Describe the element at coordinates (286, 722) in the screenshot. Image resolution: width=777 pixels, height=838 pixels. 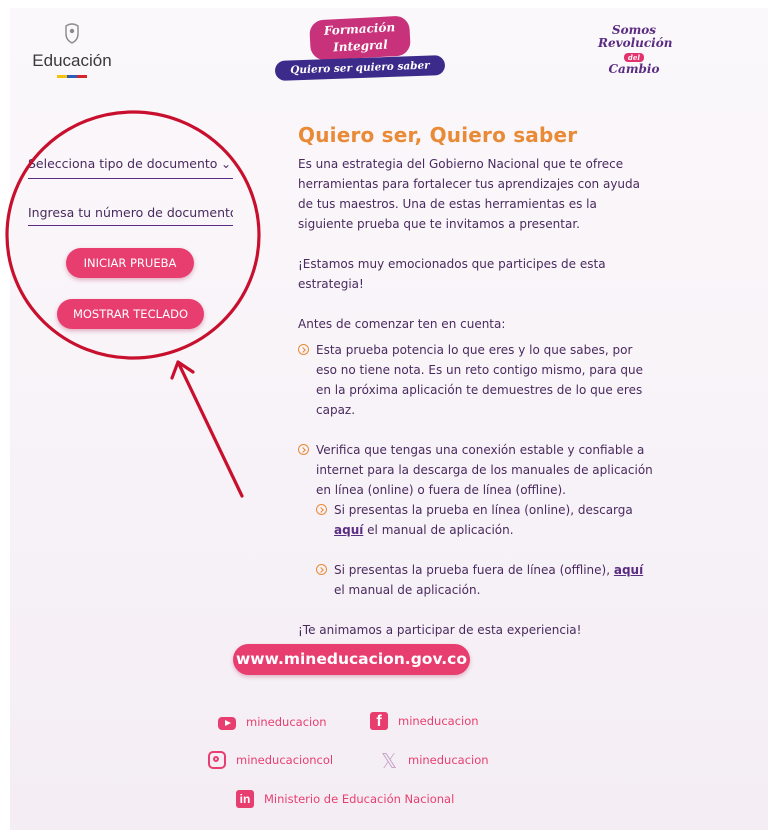
I see `youtube-label: mineducacion` at that location.